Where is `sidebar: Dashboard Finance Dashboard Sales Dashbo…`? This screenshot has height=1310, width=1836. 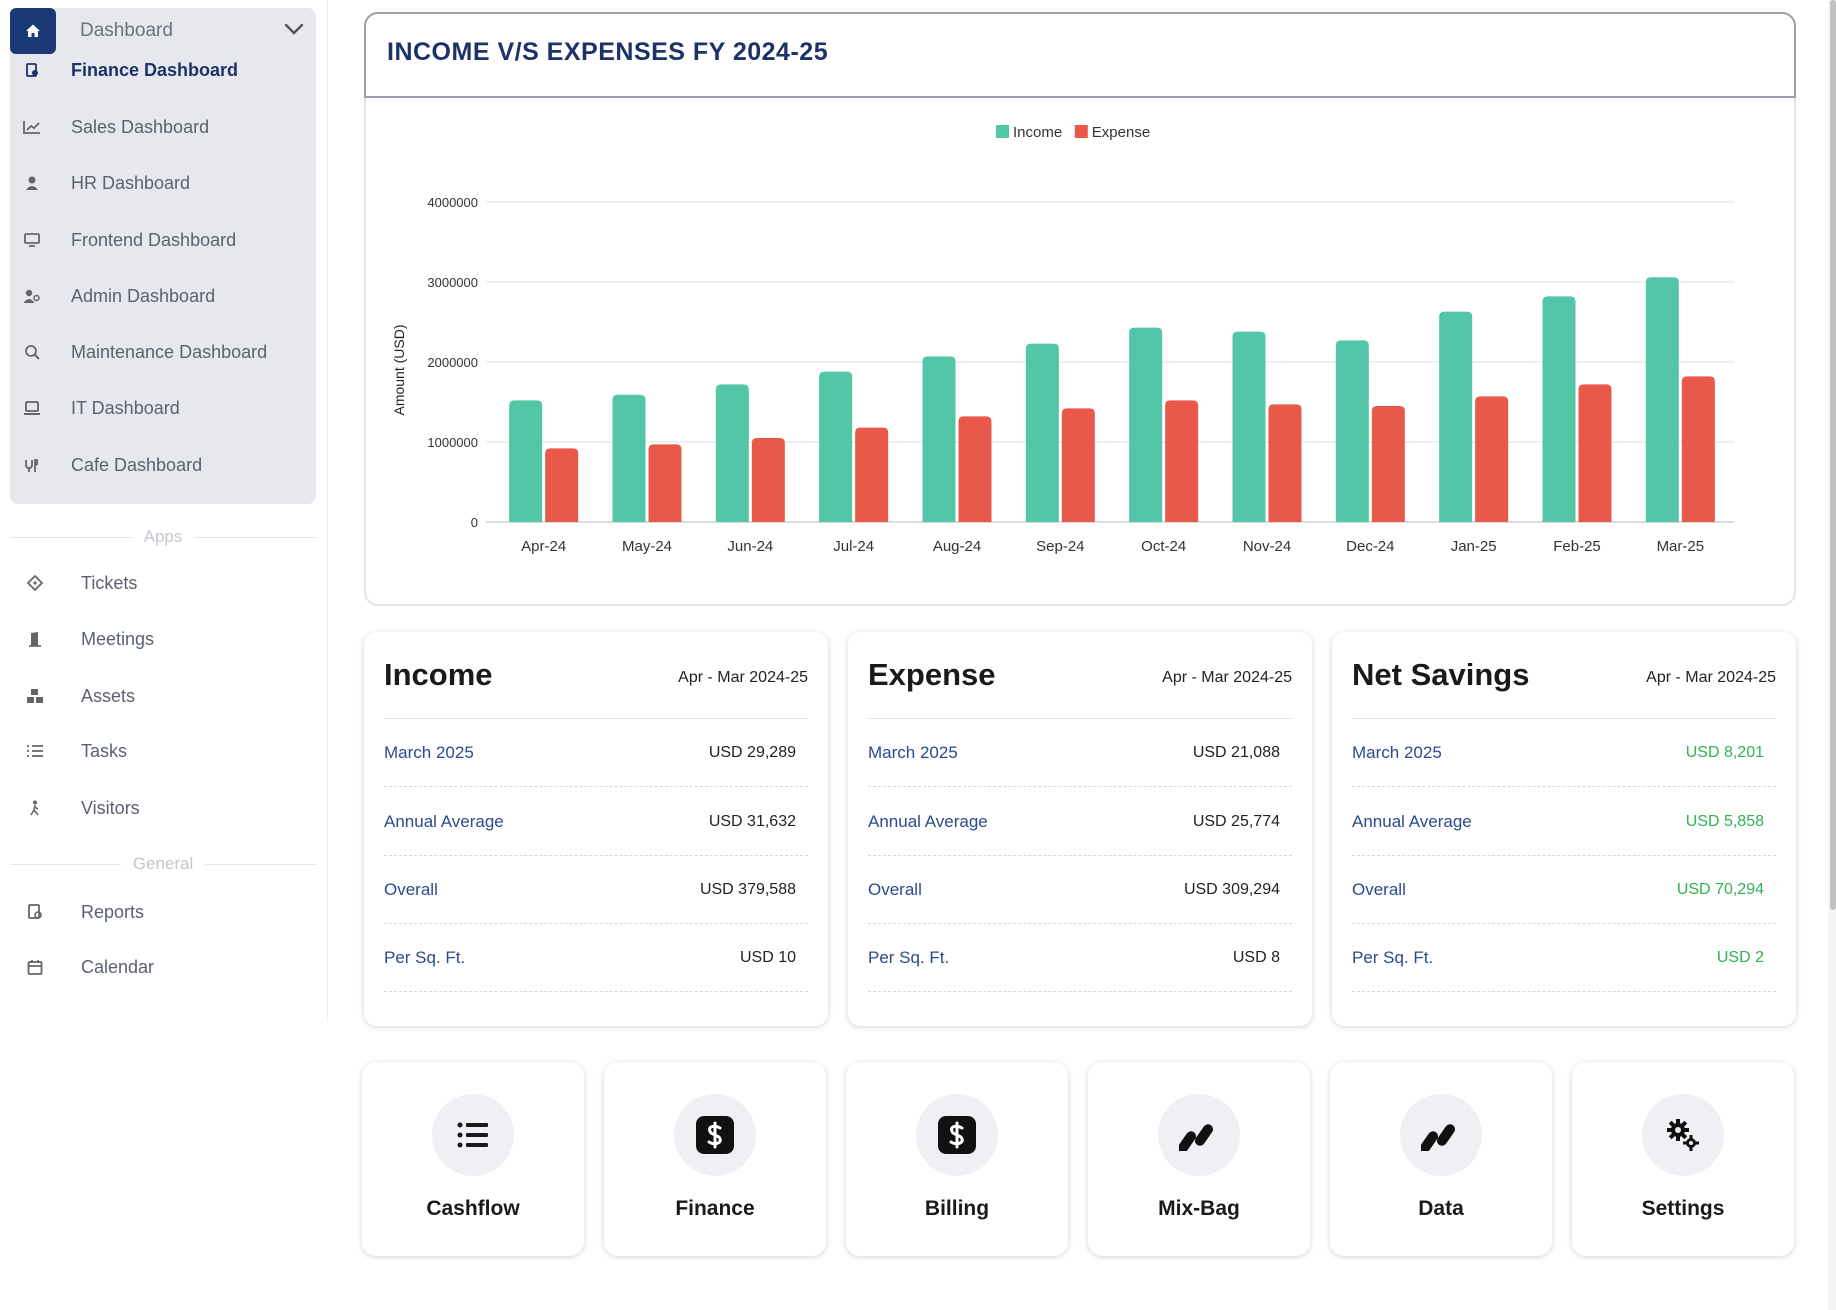
sidebar: Dashboard Finance Dashboard Sales Dashbo… is located at coordinates (164, 511).